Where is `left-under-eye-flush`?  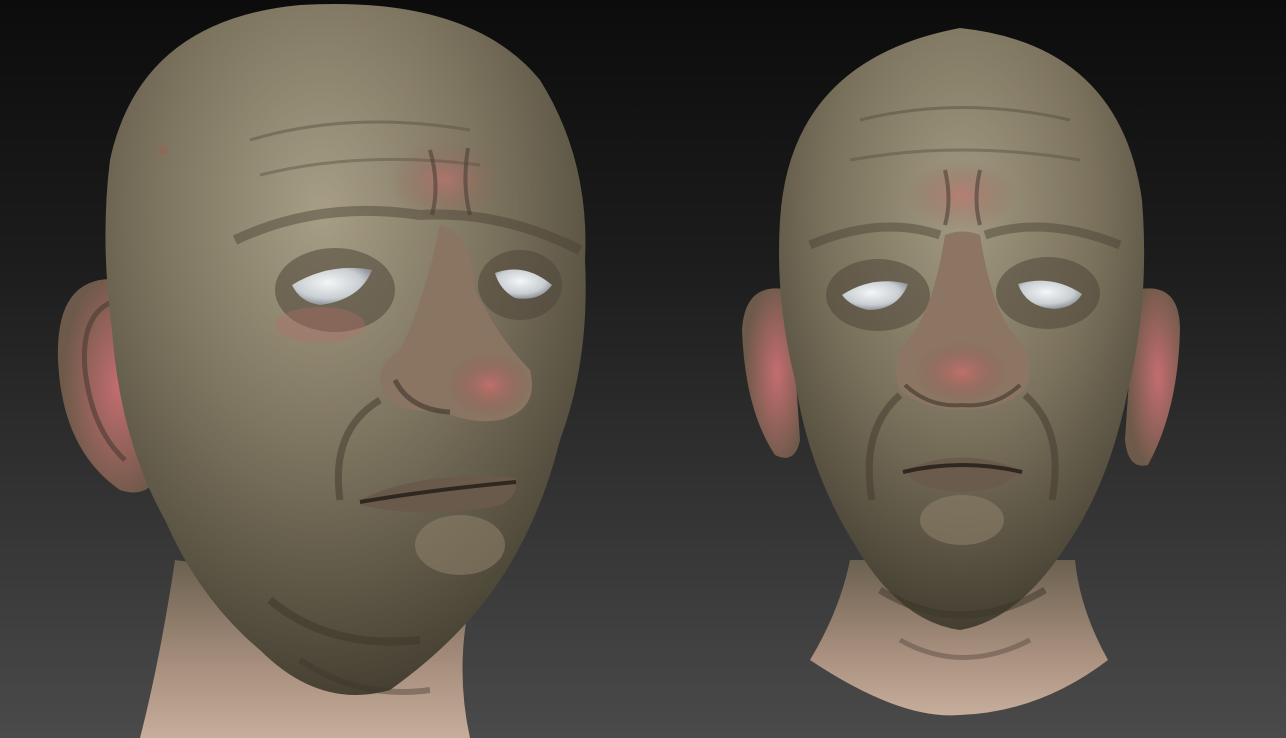
left-under-eye-flush is located at coordinates (320, 325).